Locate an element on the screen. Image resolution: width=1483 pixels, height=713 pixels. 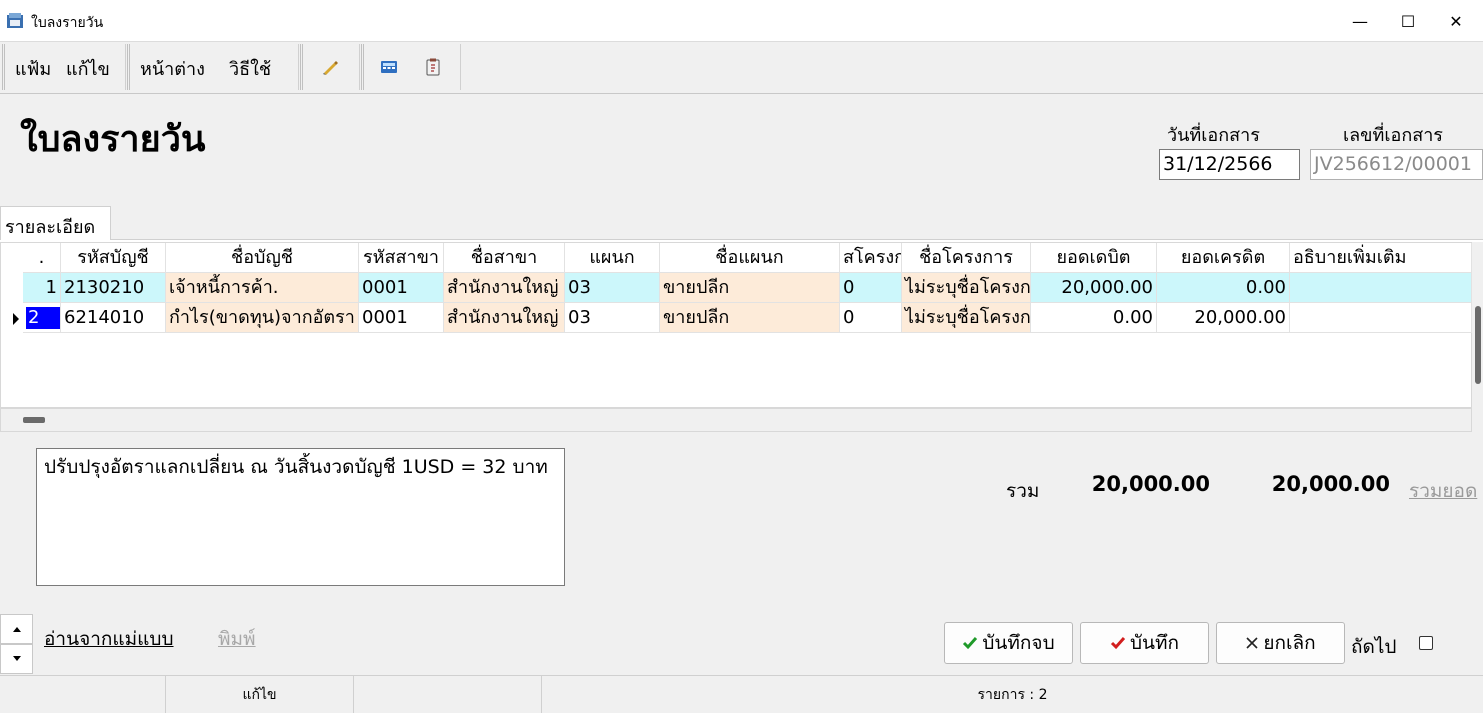
current-row-arrow-icon is located at coordinates (16, 319).